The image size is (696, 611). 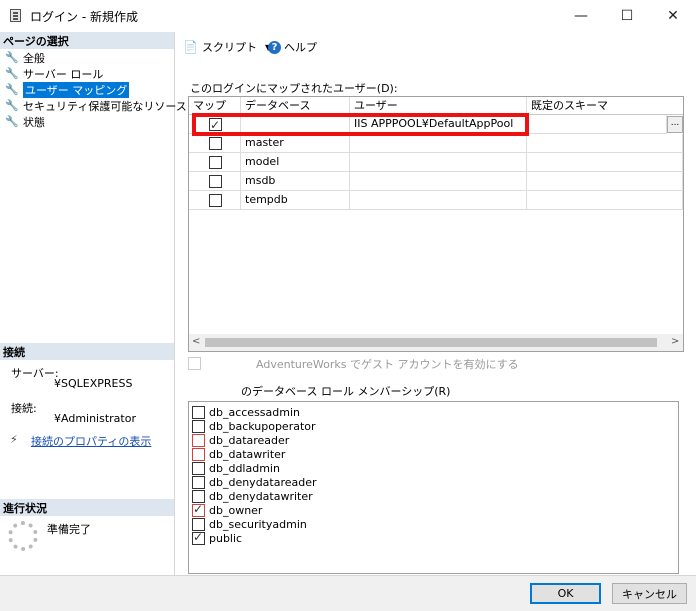 What do you see at coordinates (226, 538) in the screenshot?
I see `role-label: public` at bounding box center [226, 538].